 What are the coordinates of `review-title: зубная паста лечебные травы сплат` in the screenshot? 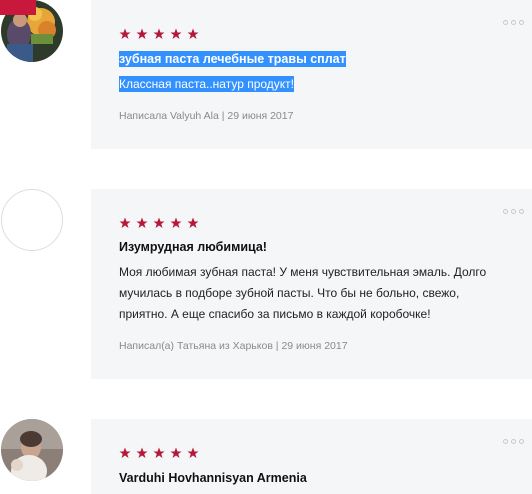 It's located at (232, 59).